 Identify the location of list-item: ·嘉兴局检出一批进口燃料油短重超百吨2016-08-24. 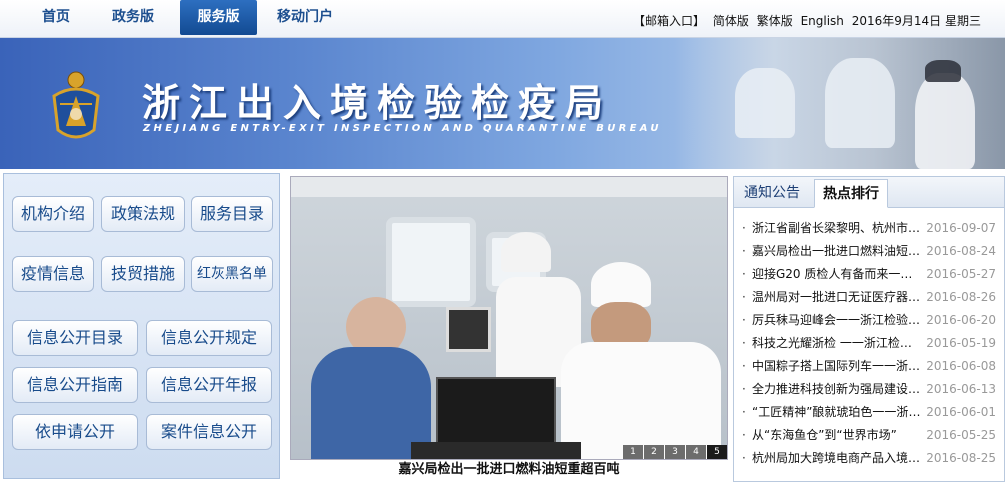
(869, 251).